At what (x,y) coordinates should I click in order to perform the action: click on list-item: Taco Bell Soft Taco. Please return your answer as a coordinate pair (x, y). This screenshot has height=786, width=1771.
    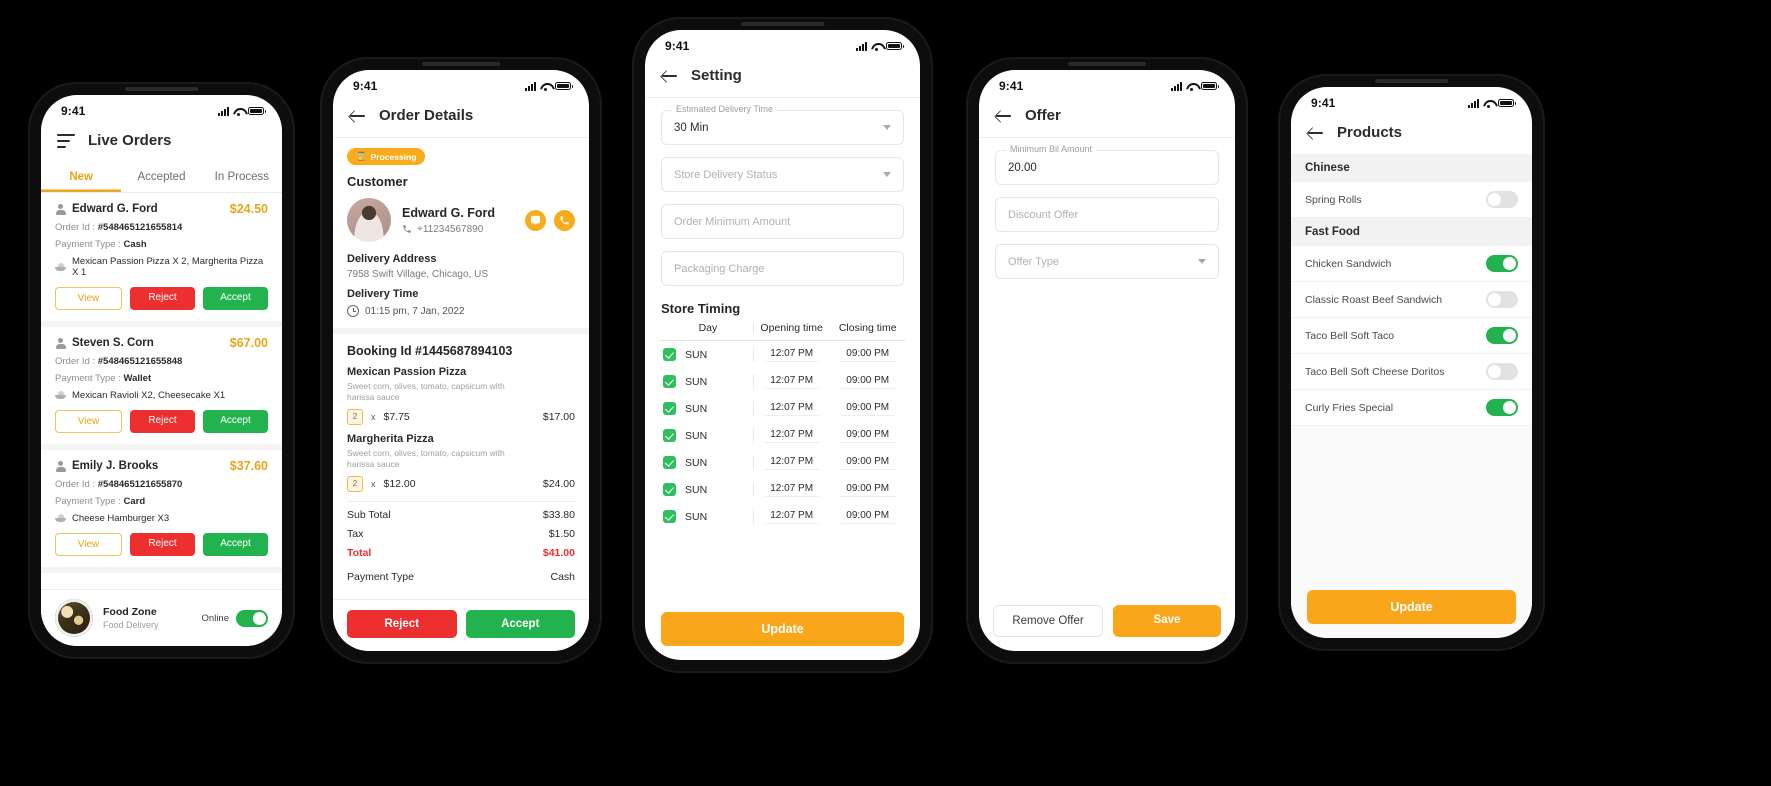
    Looking at the image, I should click on (1411, 336).